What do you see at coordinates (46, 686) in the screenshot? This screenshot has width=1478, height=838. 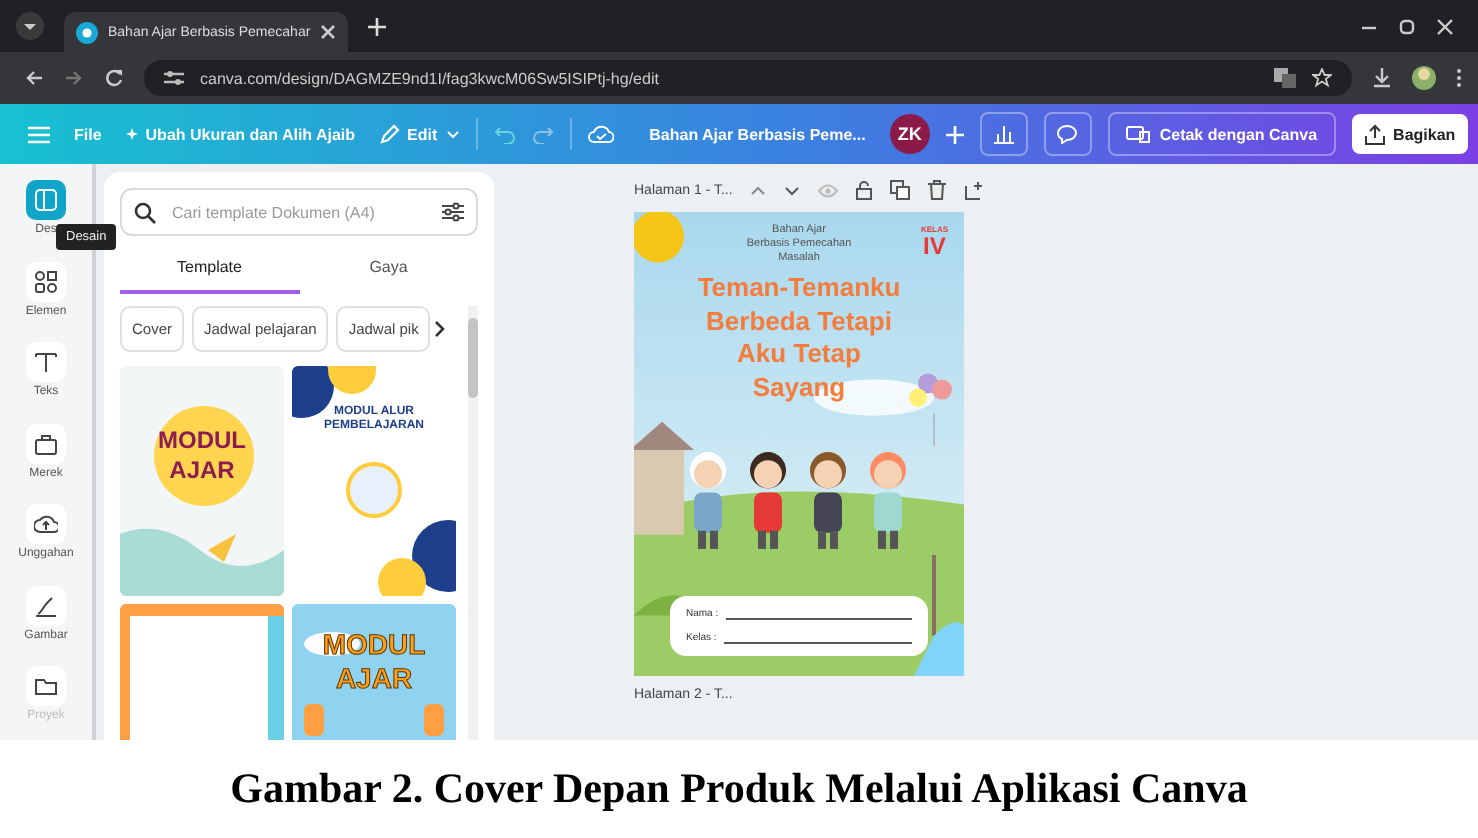 I see `folder-icon` at bounding box center [46, 686].